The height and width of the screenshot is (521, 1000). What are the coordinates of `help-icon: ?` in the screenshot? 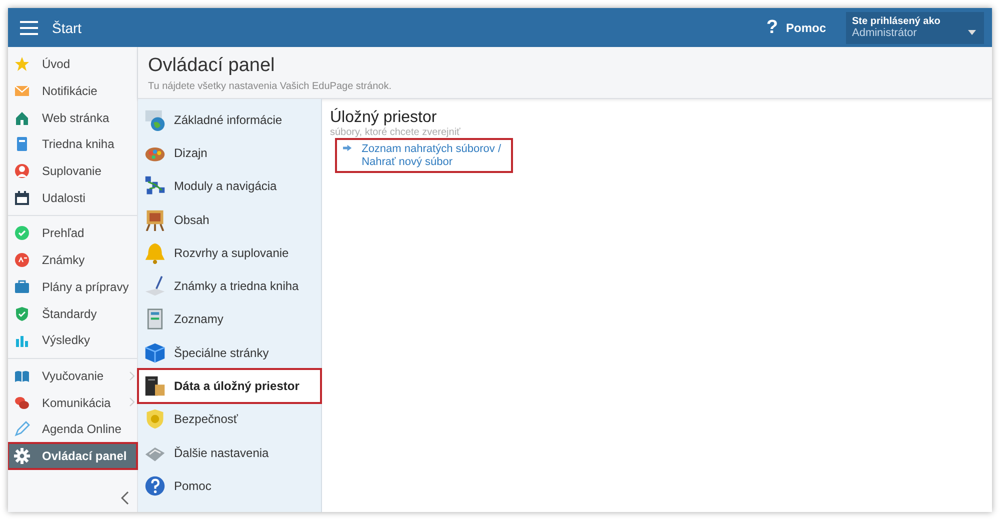 It's located at (772, 27).